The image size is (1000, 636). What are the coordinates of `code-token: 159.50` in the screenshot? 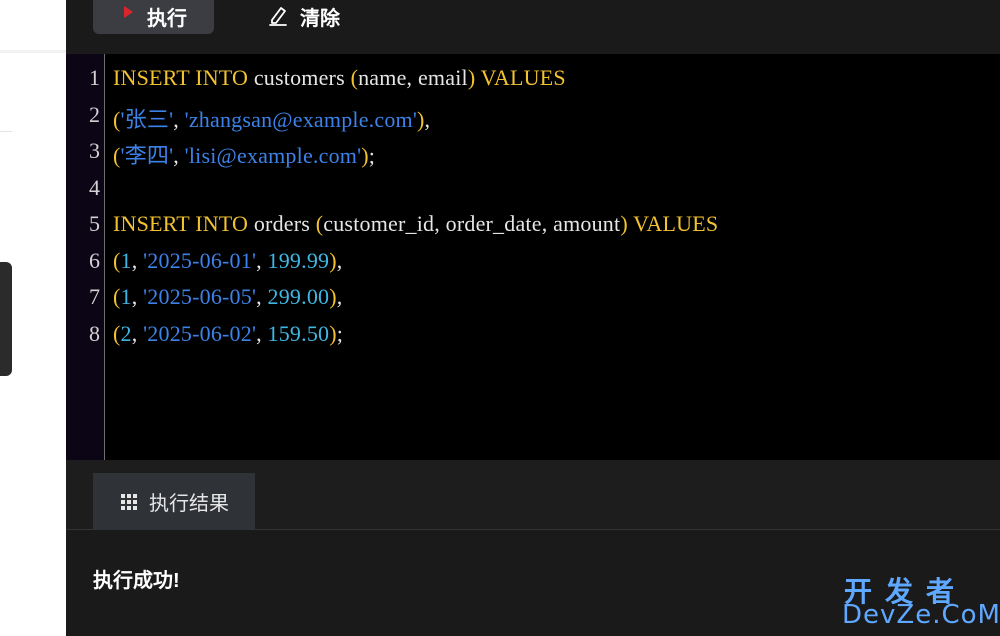 It's located at (298, 333).